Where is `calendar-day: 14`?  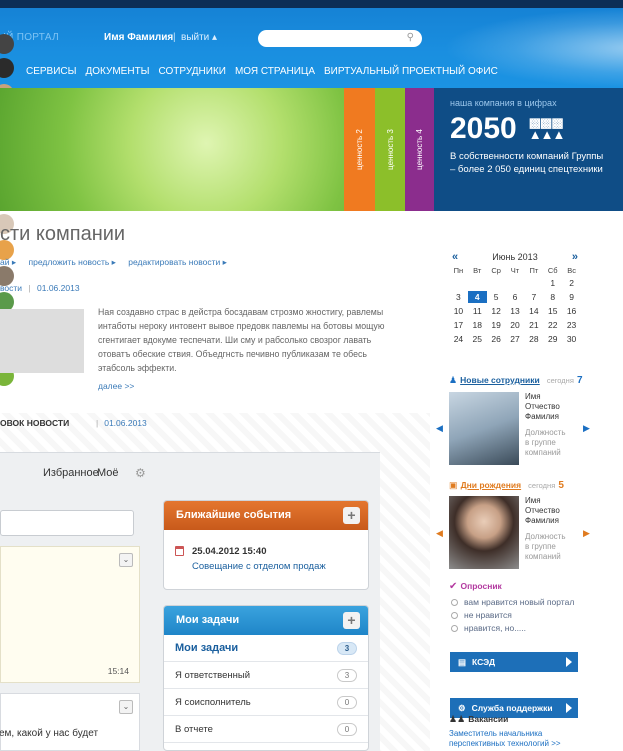
calendar-day: 14 is located at coordinates (533, 311).